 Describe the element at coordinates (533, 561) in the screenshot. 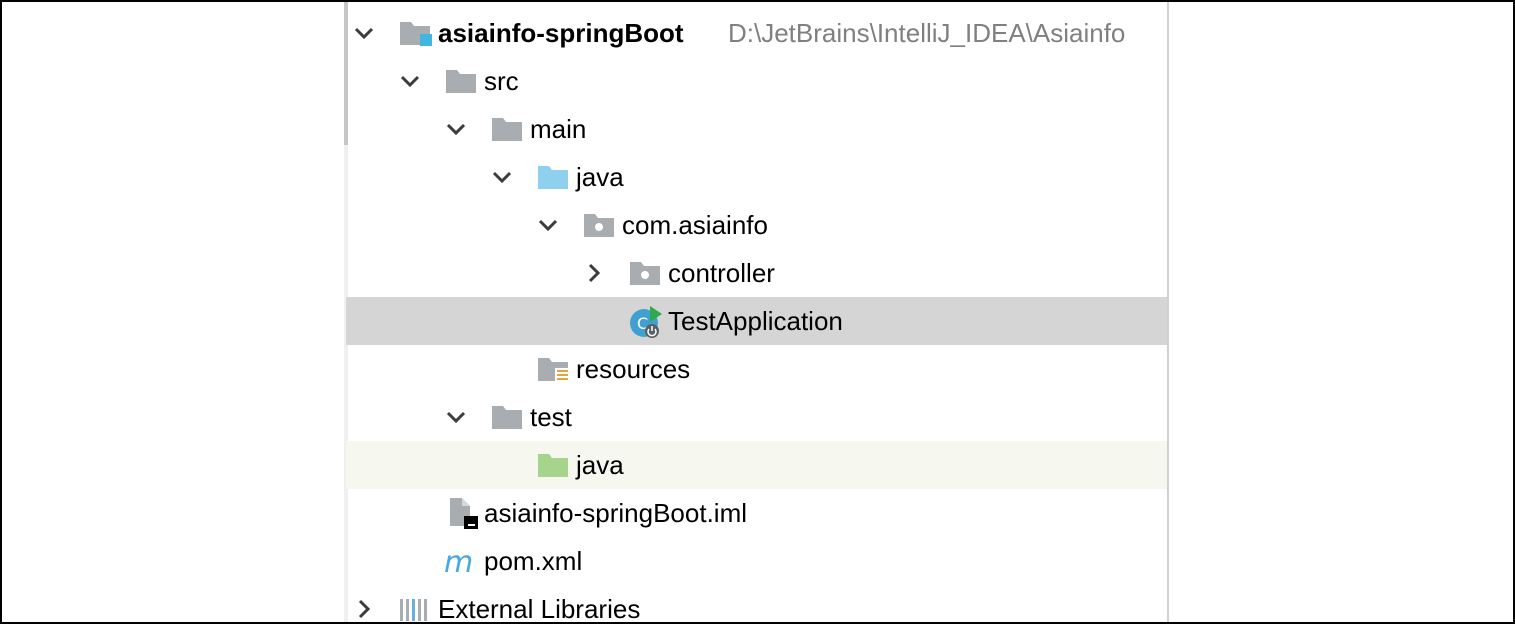

I see `pom-file-label: pom.xml` at that location.